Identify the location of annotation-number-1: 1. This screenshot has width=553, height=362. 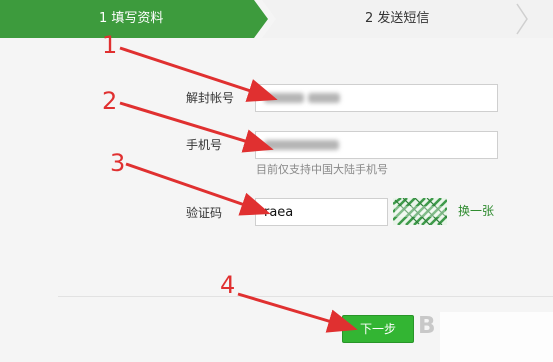
(110, 45).